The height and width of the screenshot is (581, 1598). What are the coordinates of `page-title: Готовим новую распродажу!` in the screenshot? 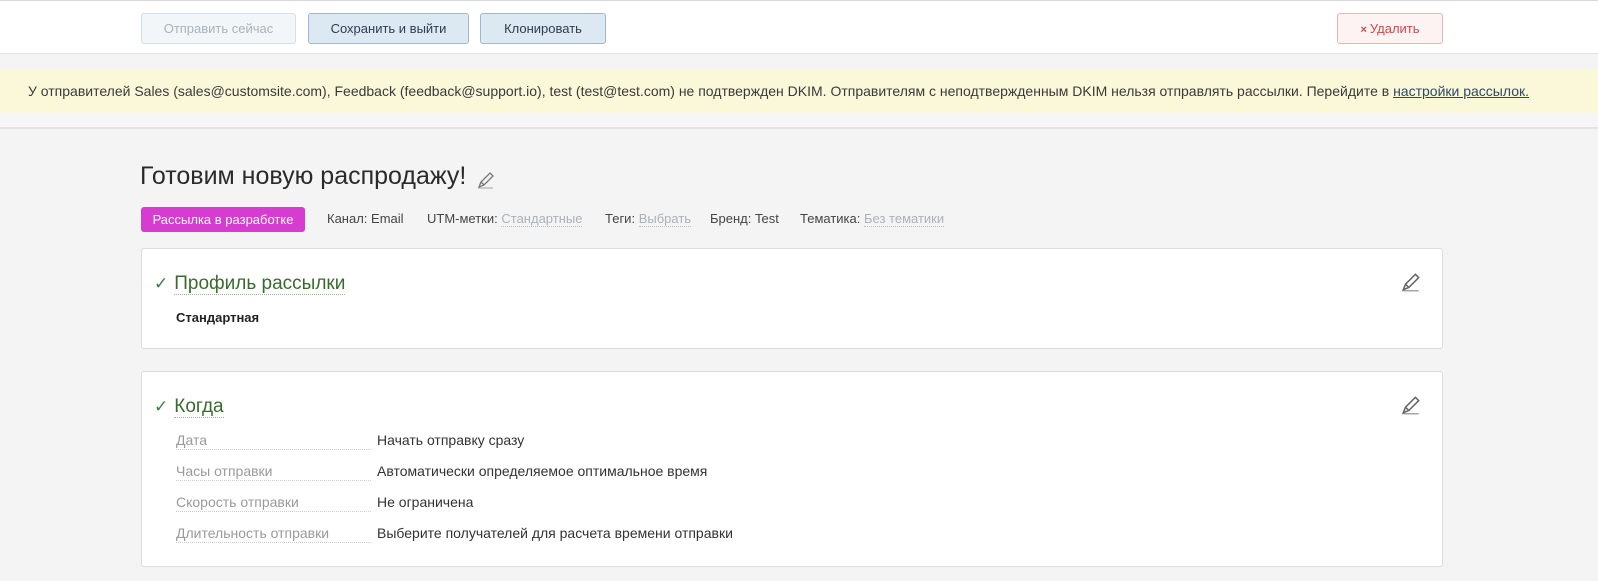 It's located at (303, 176).